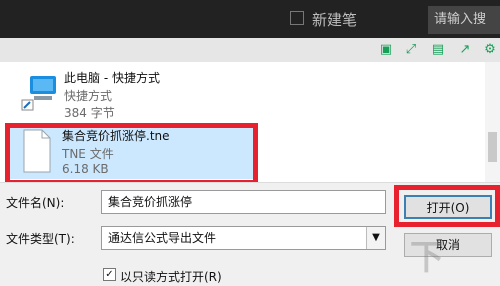 The image size is (500, 286). What do you see at coordinates (243, 238) in the screenshot?
I see `filetype-select: 通达信公式导出文件 ▼` at bounding box center [243, 238].